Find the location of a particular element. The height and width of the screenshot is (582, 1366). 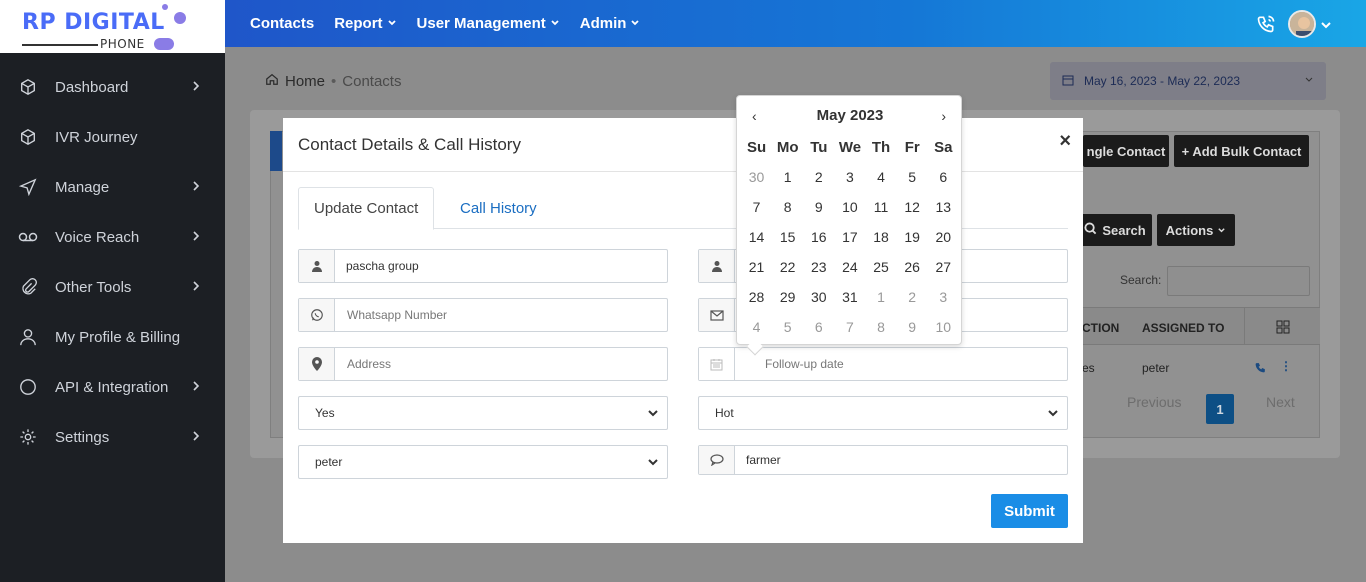

user-avatar is located at coordinates (1302, 24).